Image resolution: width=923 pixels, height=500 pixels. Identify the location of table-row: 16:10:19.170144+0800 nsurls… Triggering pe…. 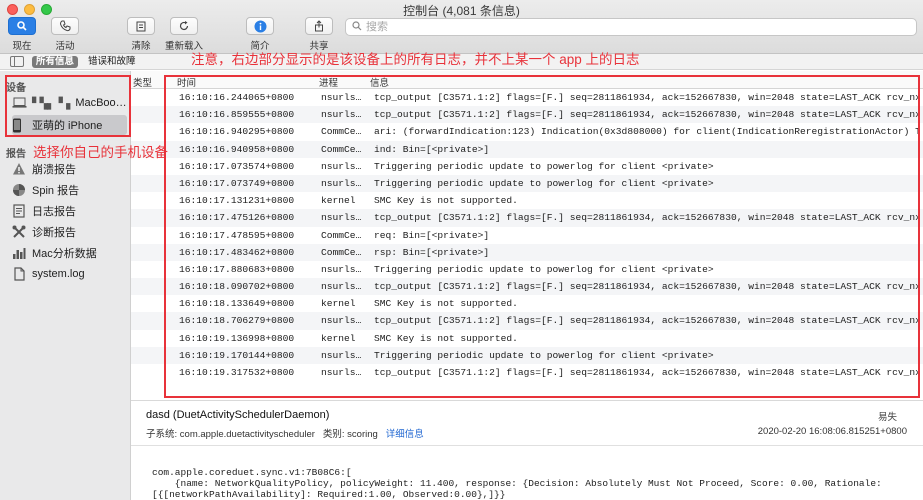
(527, 355).